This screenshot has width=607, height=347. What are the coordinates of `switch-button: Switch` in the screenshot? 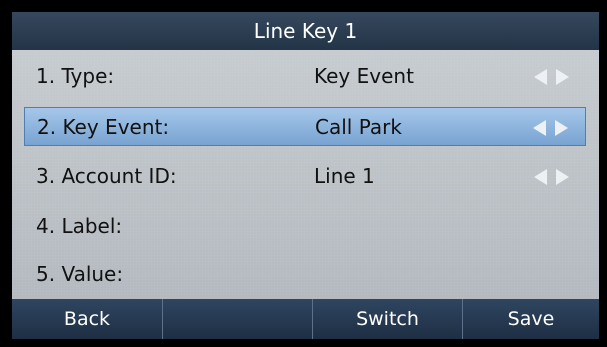 It's located at (387, 319).